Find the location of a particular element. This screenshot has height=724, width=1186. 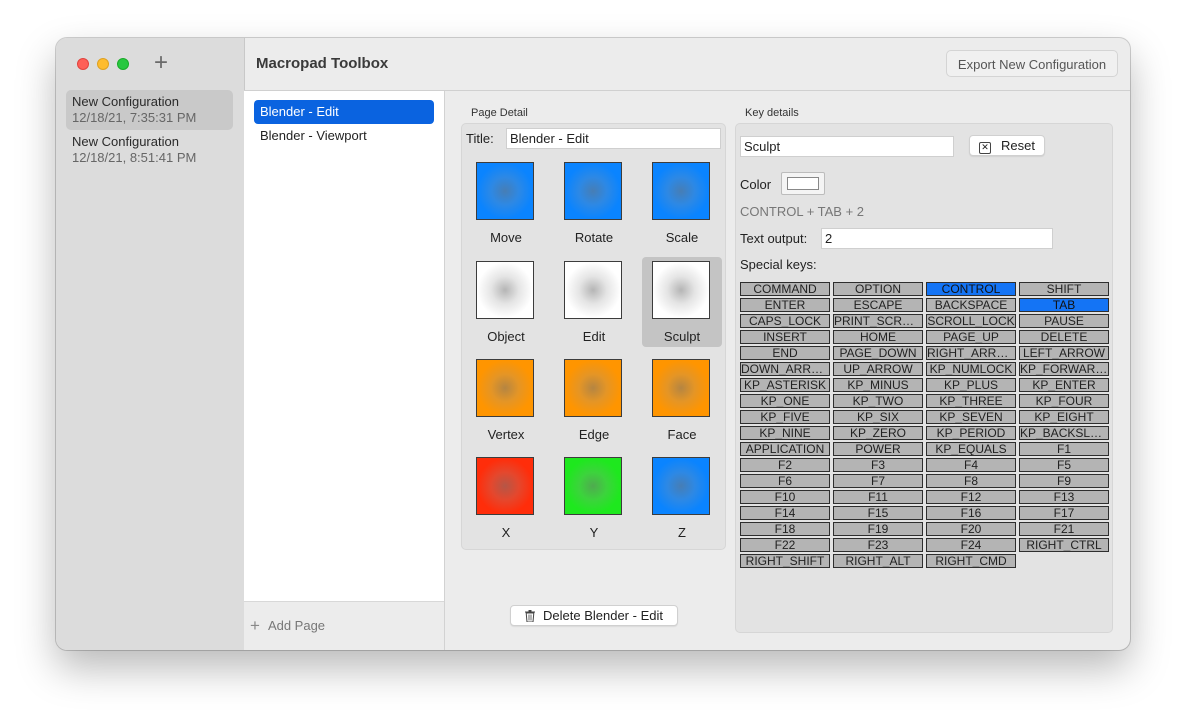

special-key-button: F9 is located at coordinates (1064, 481).